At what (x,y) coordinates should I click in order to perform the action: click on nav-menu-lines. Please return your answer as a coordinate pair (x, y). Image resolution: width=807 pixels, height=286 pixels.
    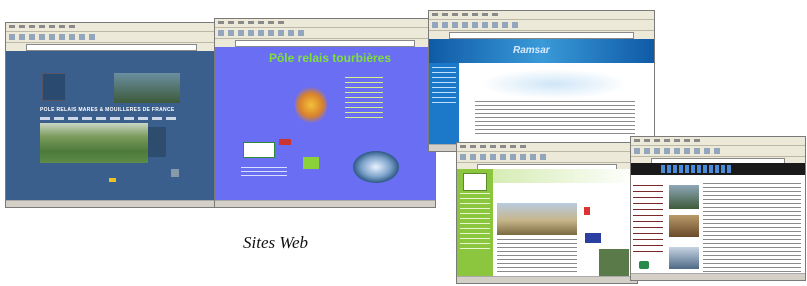
    Looking at the image, I should click on (364, 99).